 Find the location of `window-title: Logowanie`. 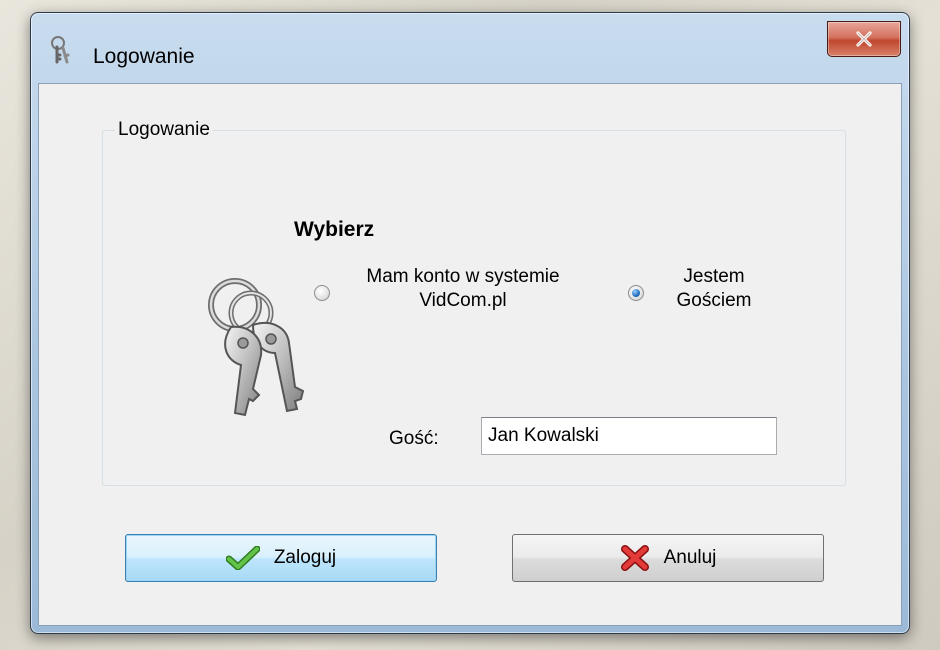

window-title: Logowanie is located at coordinates (144, 56).